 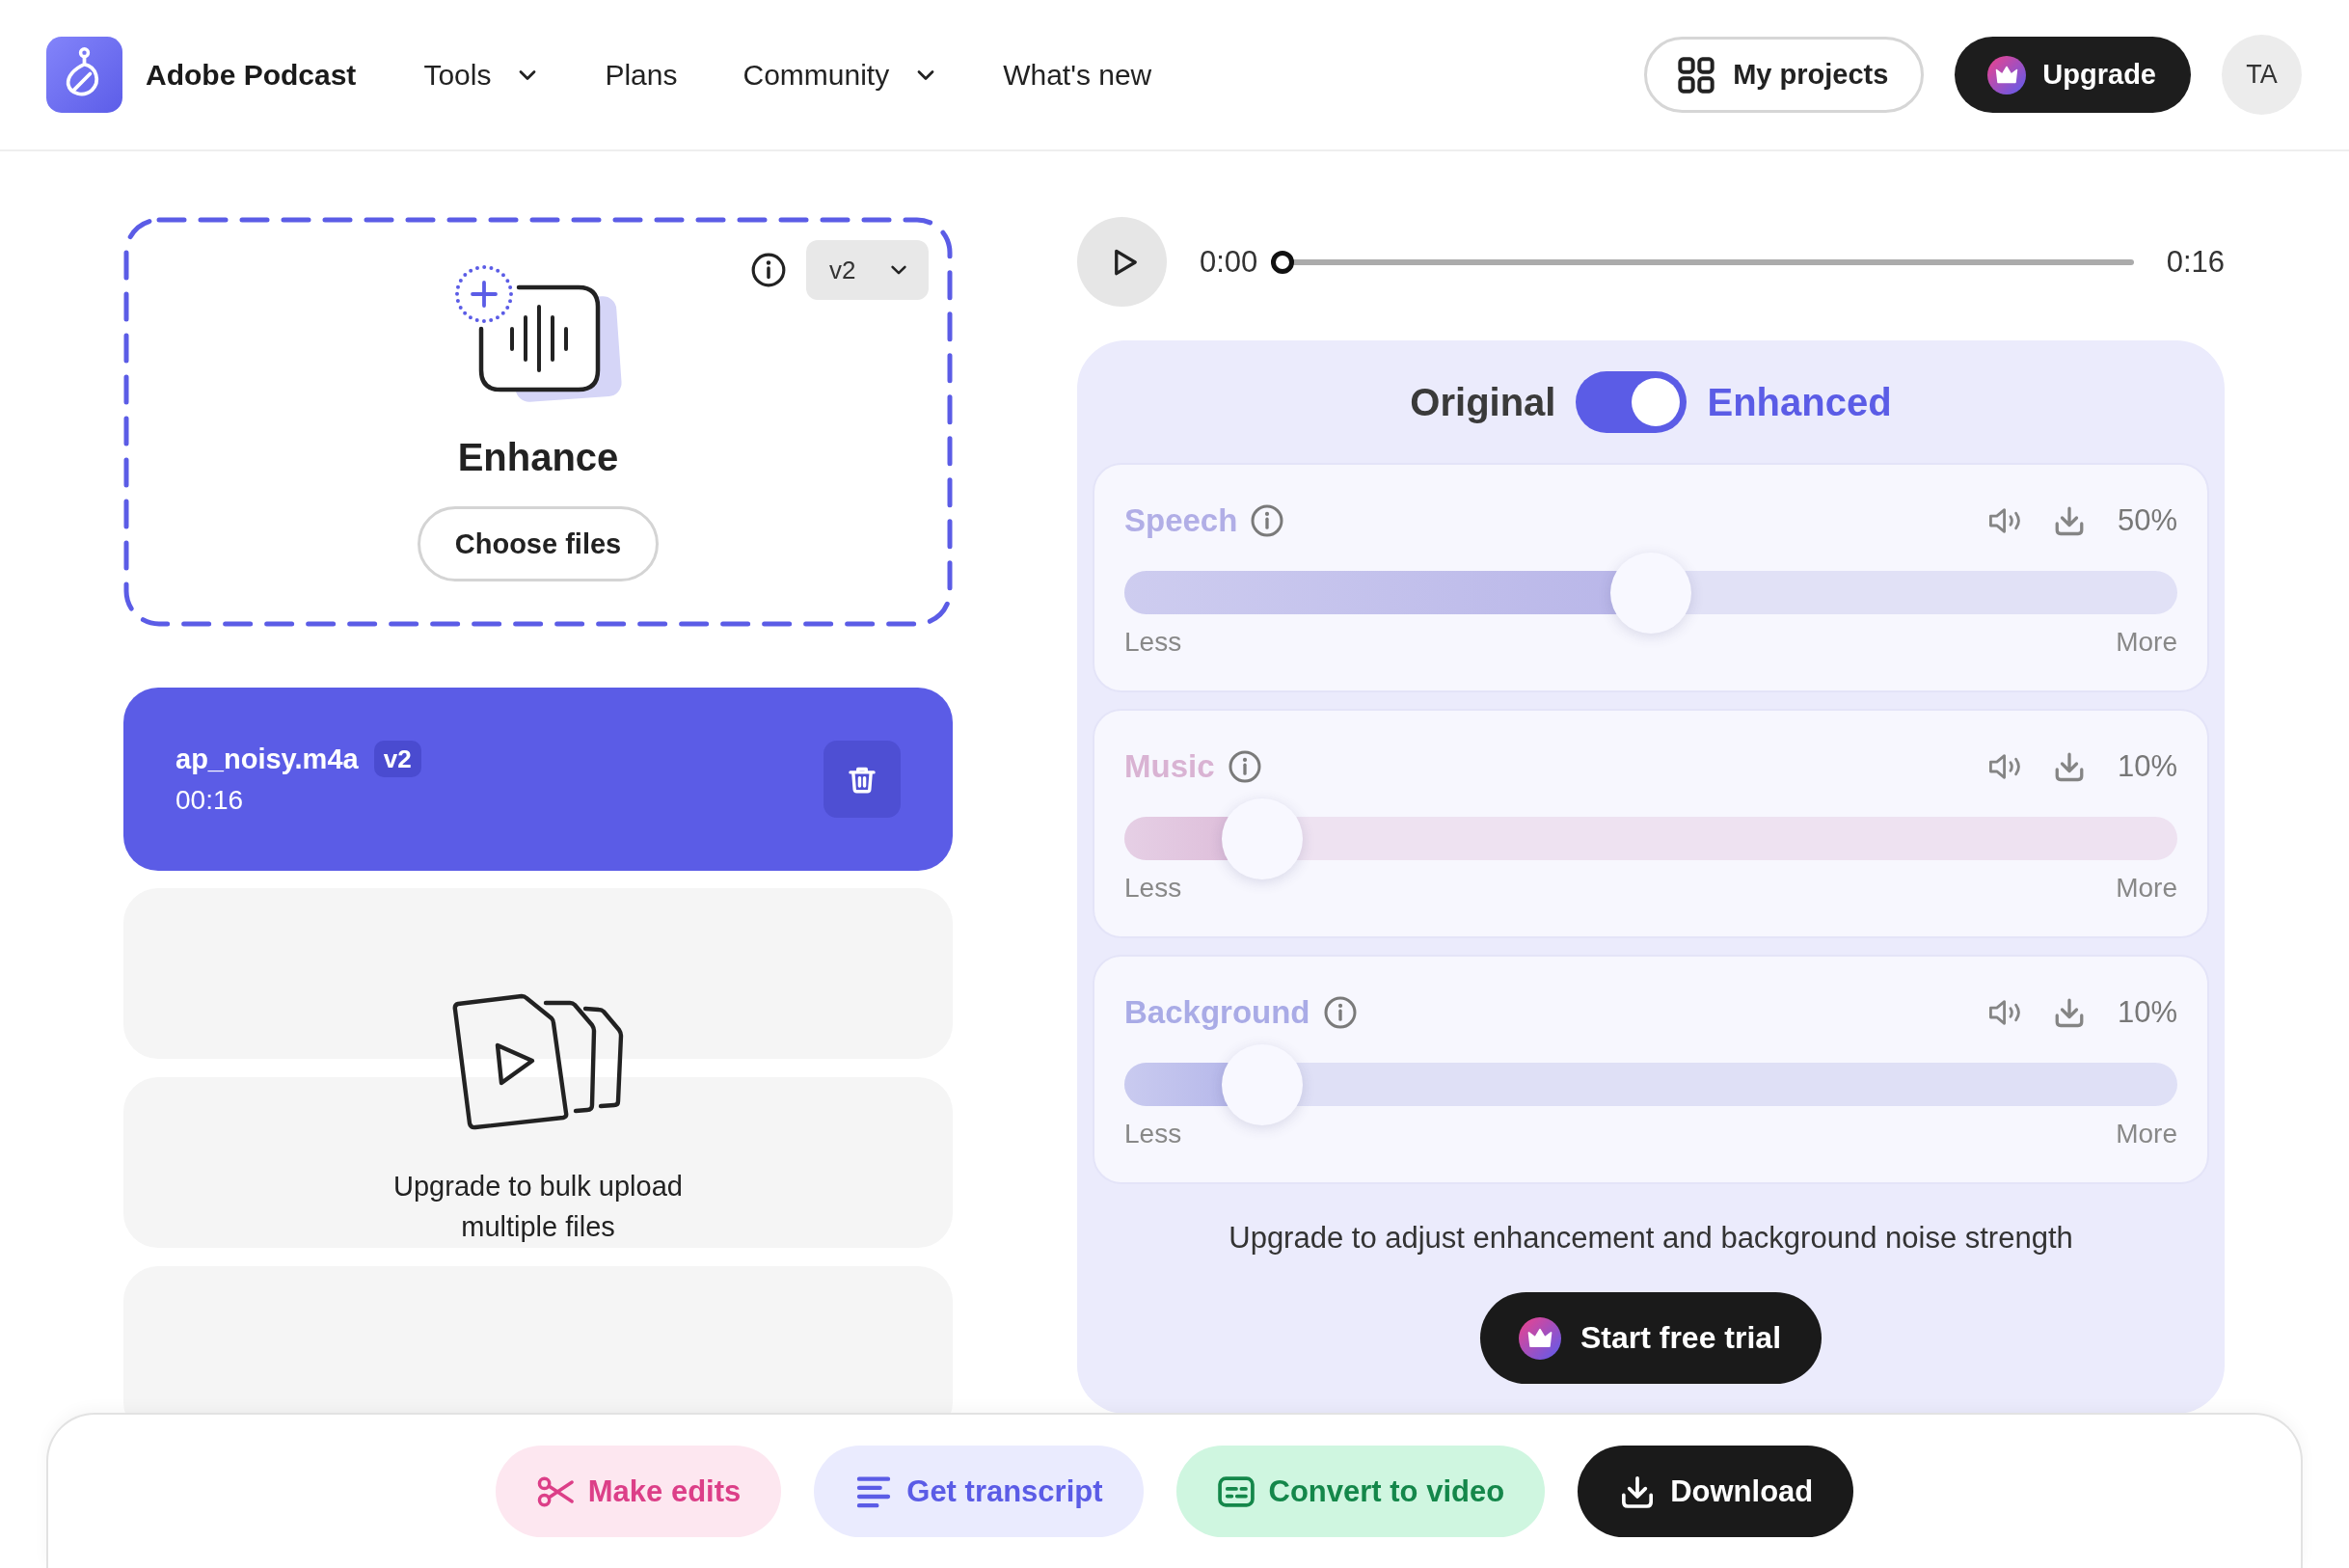 I want to click on current-time: 0:00, so click(x=1229, y=262).